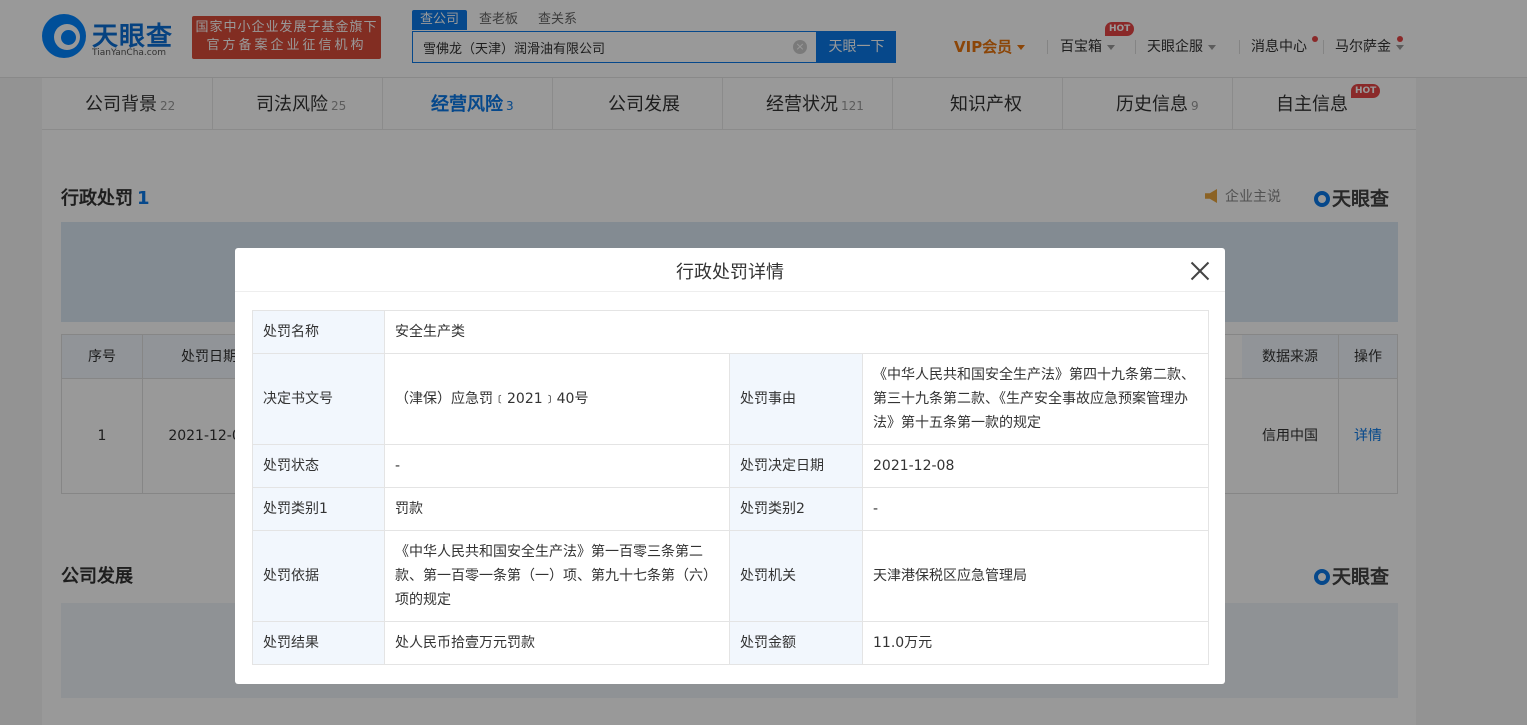 The image size is (1527, 725). What do you see at coordinates (1035, 509) in the screenshot?
I see `value-penalty-type-2: -` at bounding box center [1035, 509].